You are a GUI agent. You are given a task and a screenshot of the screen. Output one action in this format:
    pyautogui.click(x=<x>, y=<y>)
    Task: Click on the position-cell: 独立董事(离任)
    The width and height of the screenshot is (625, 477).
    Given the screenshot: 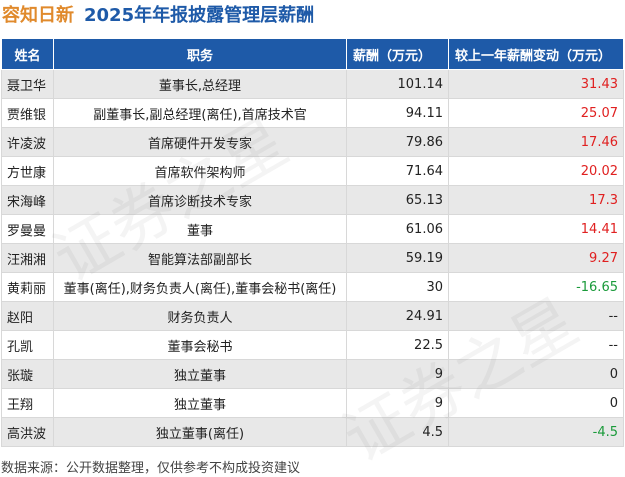 What is the action you would take?
    pyautogui.click(x=200, y=432)
    